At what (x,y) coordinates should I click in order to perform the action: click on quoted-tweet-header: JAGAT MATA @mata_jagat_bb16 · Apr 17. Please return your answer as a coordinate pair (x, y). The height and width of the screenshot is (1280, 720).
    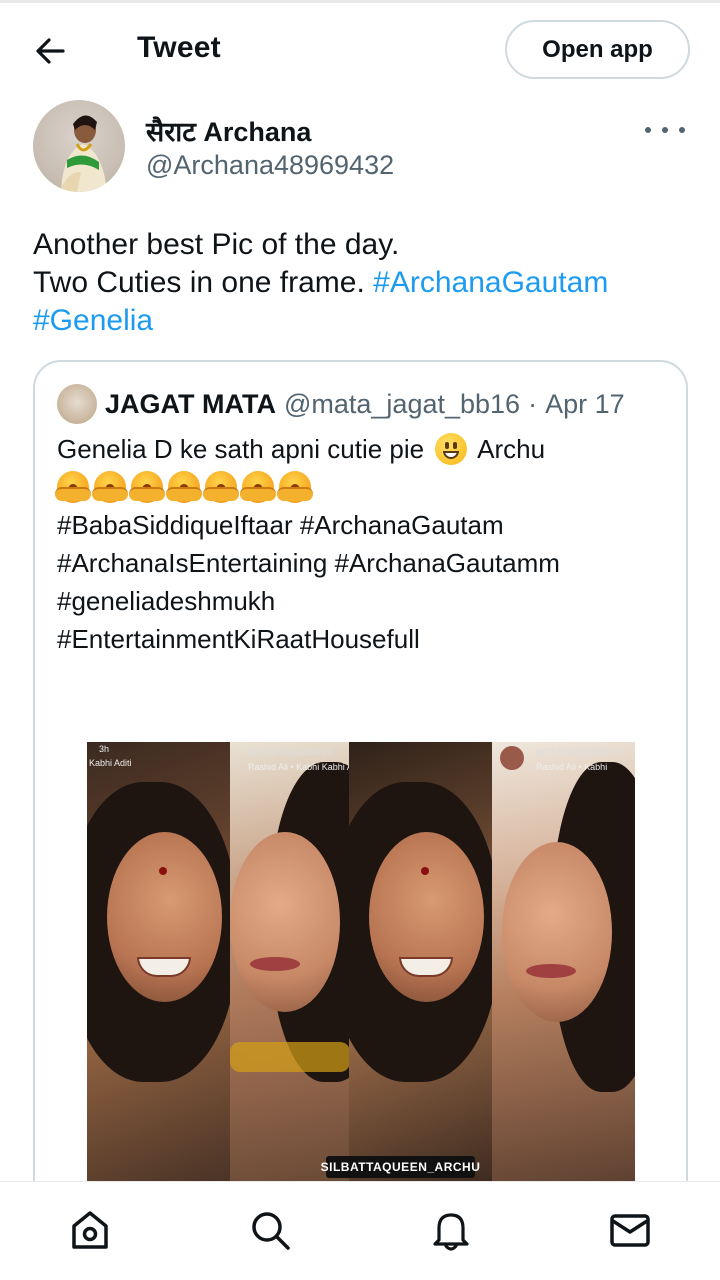
    Looking at the image, I should click on (341, 404).